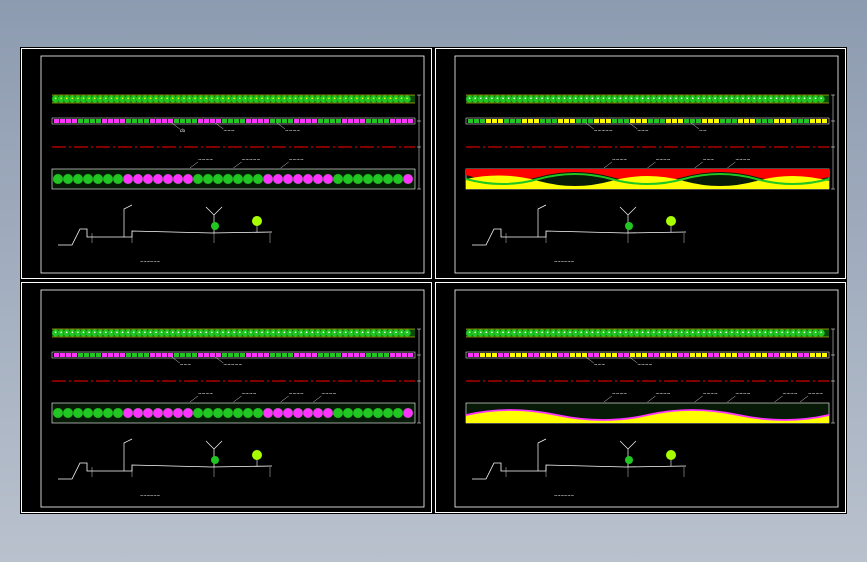 The width and height of the screenshot is (867, 562). I want to click on section-caption: ~~~~~~, so click(564, 261).